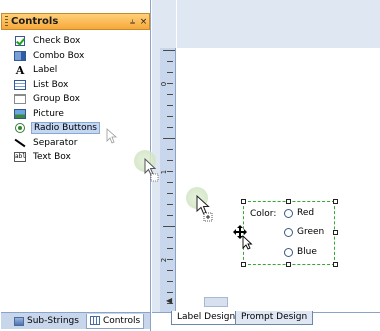 Image resolution: width=380 pixels, height=331 pixels. Describe the element at coordinates (52, 157) in the screenshot. I see `control-item-label: Text Box` at that location.